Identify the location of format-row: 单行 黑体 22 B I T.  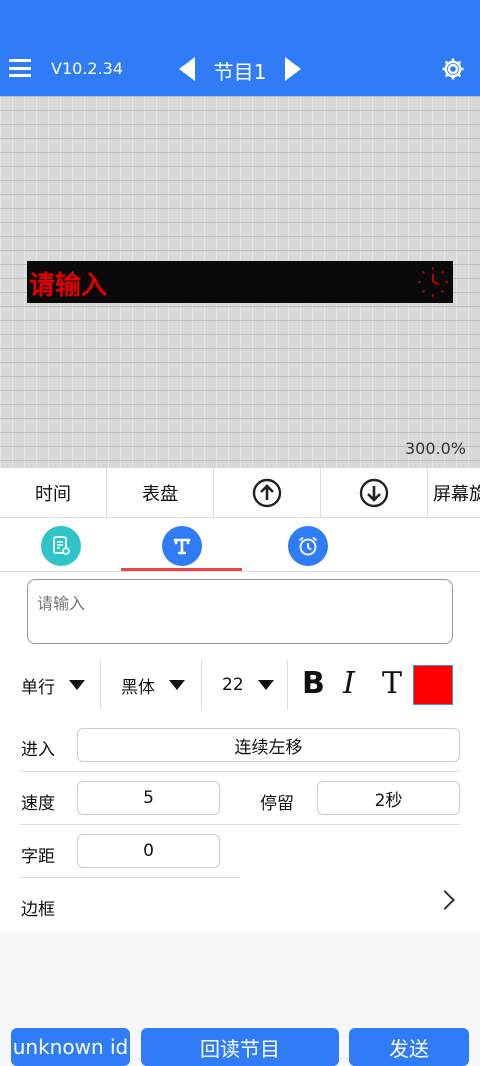
(240, 685).